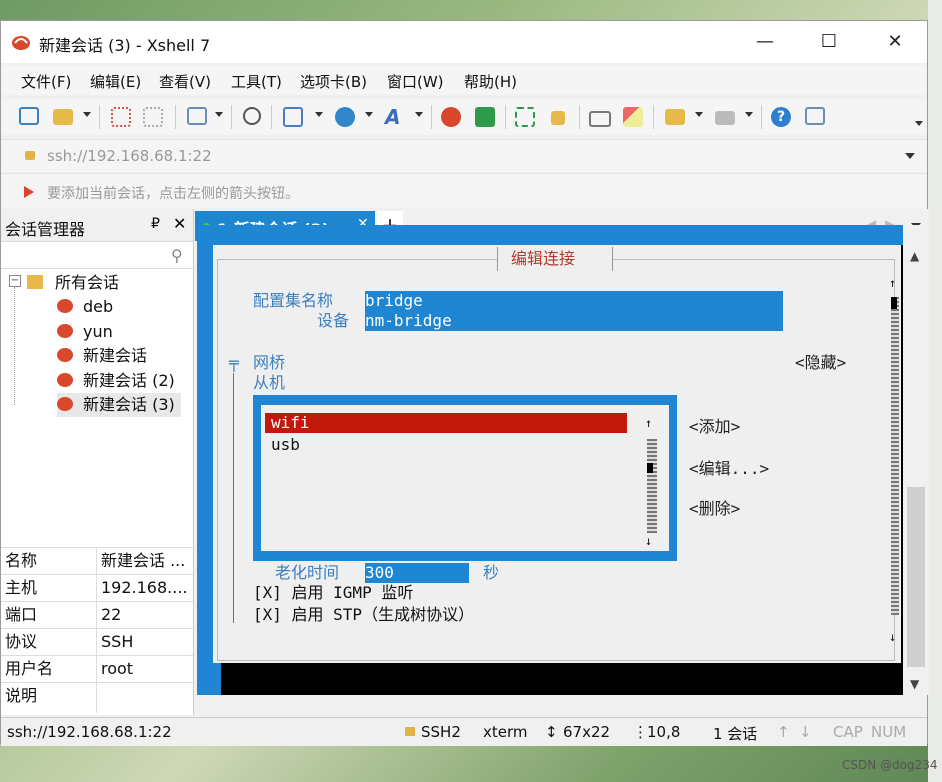 The image size is (942, 782). I want to click on slave-item-usb: usb, so click(285, 445).